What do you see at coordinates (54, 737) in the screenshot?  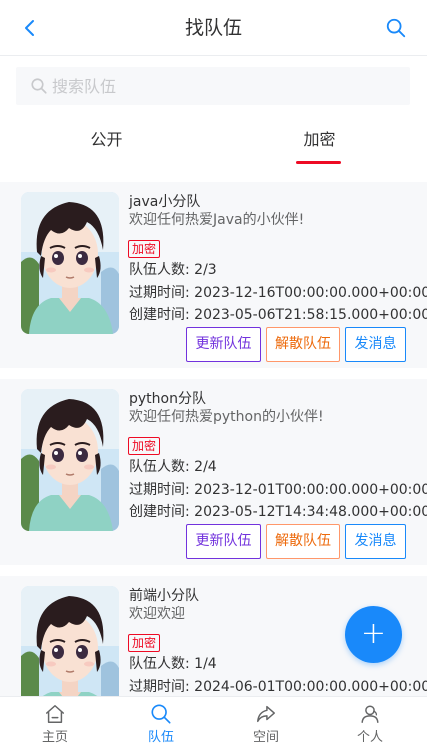 I see `tabbar-label: 主页` at bounding box center [54, 737].